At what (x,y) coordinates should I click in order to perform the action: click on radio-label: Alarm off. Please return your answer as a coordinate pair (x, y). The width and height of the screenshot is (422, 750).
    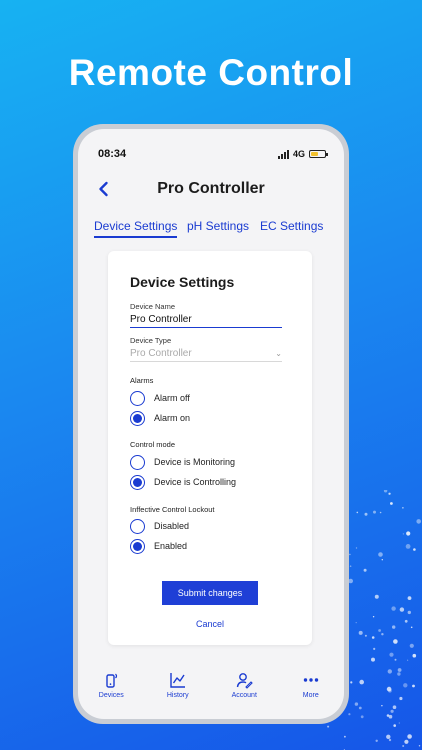
    Looking at the image, I should click on (172, 398).